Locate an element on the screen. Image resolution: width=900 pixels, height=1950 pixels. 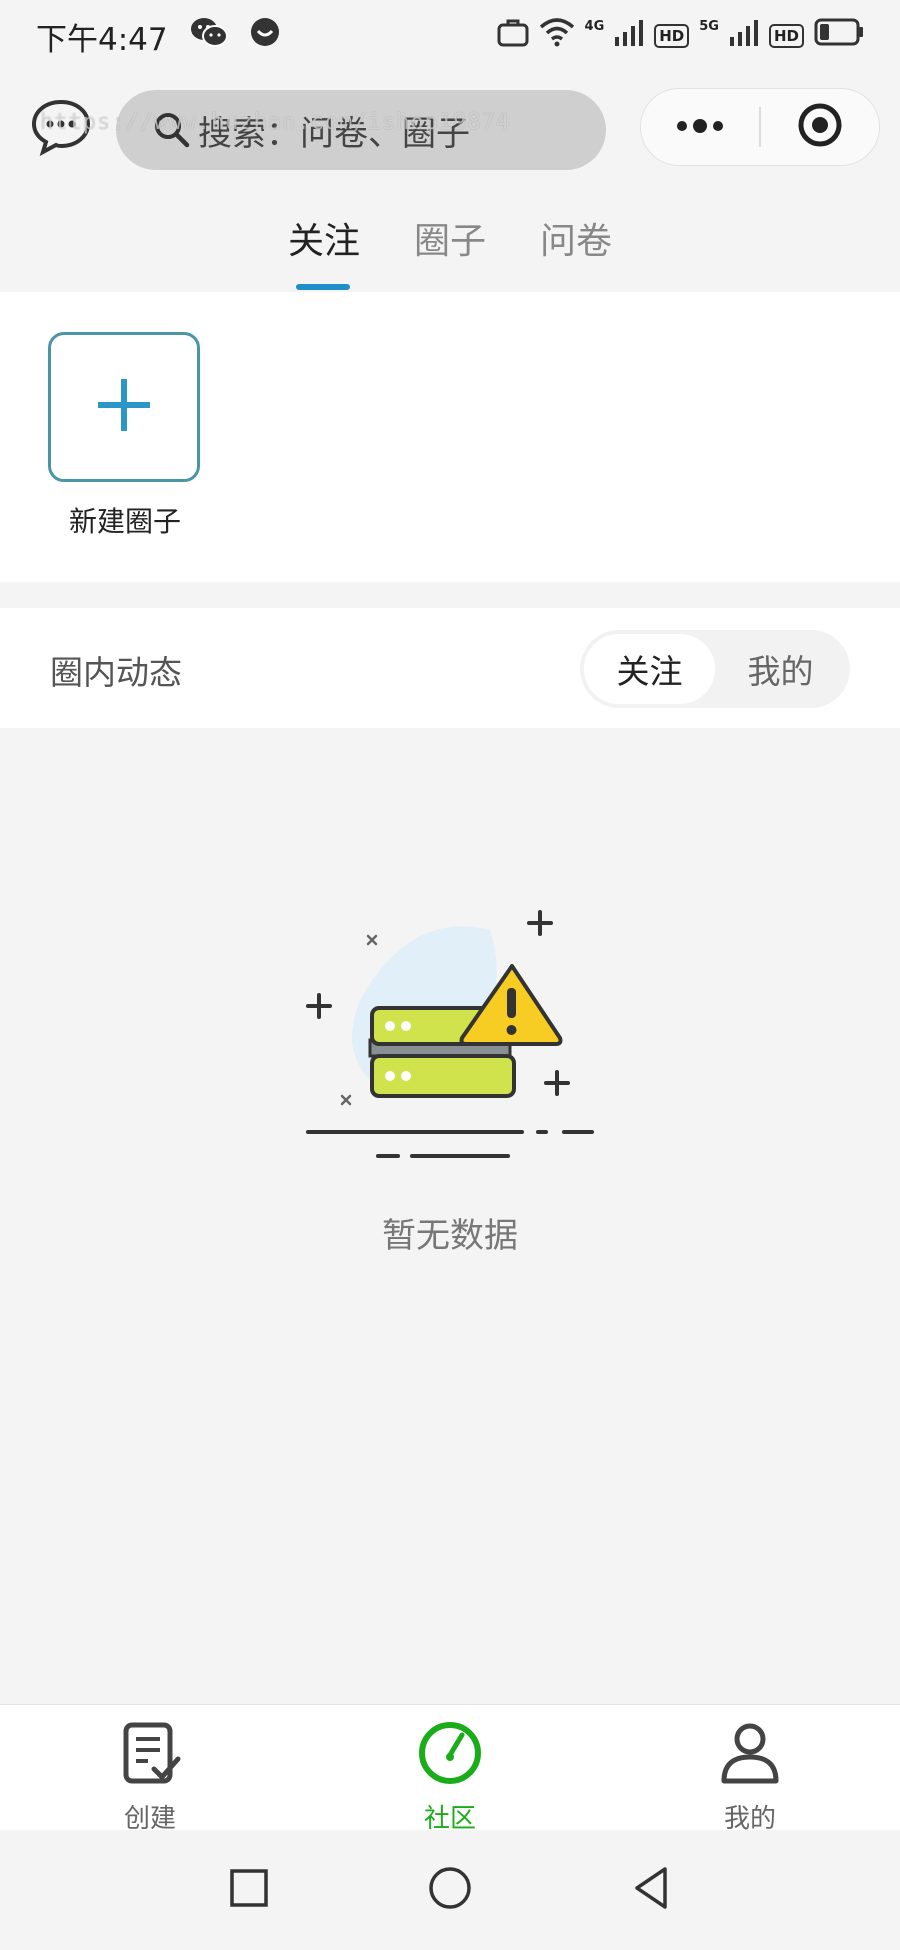
checklist-icon is located at coordinates (150, 1756).